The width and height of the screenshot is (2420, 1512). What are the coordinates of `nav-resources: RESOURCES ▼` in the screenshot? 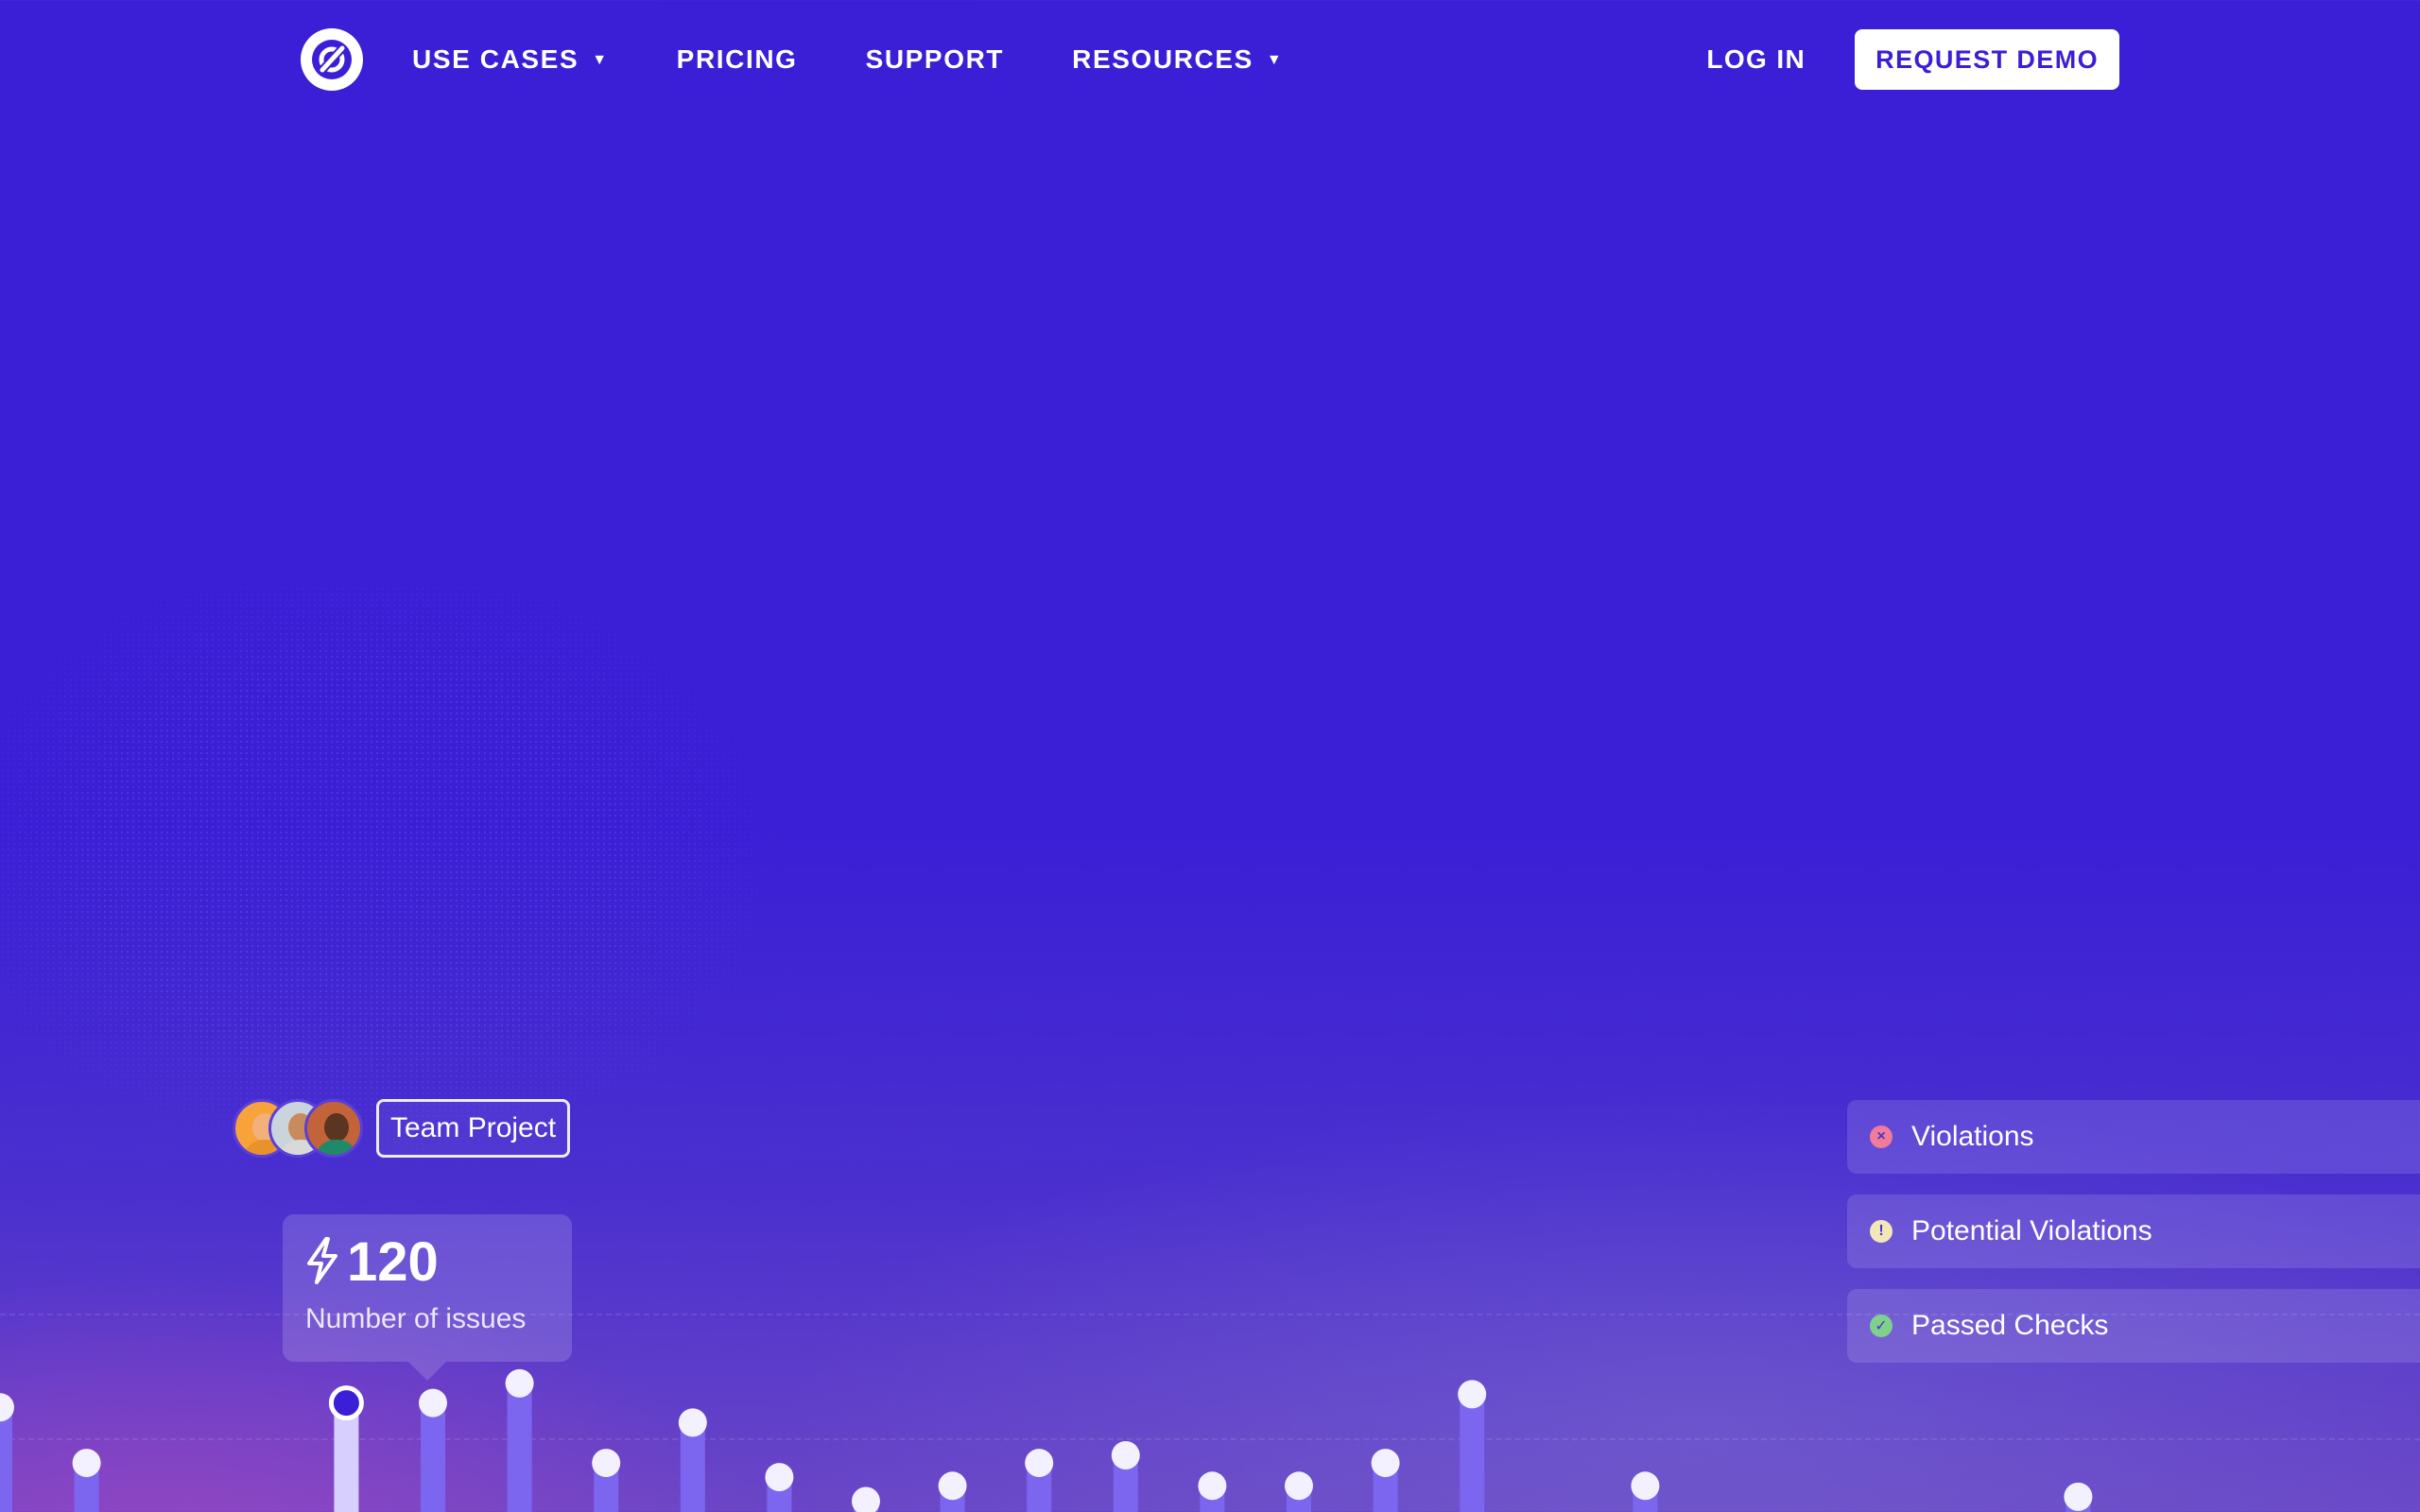 It's located at (1177, 59).